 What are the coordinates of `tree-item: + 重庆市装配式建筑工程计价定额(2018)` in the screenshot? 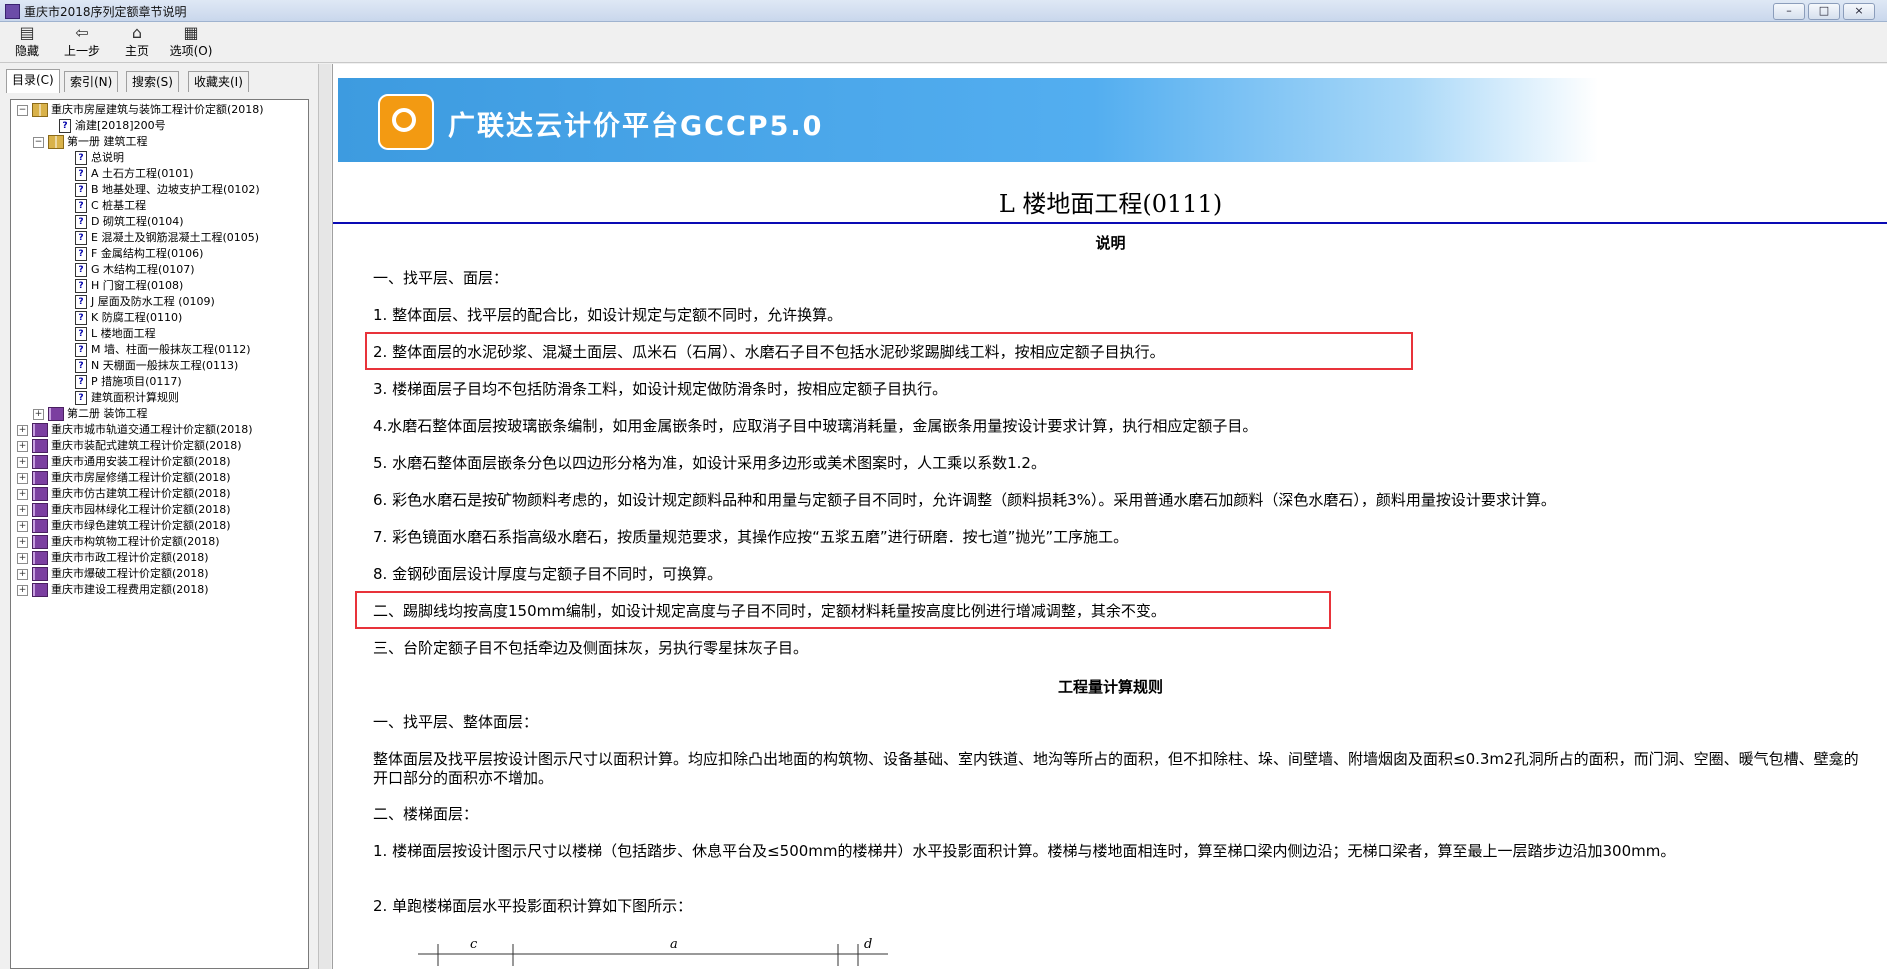 It's located at (129, 446).